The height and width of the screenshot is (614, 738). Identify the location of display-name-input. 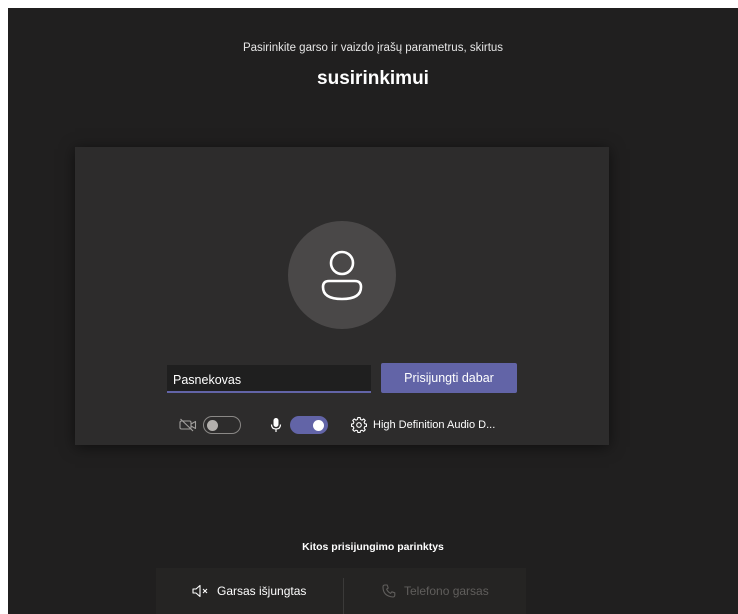
(269, 379).